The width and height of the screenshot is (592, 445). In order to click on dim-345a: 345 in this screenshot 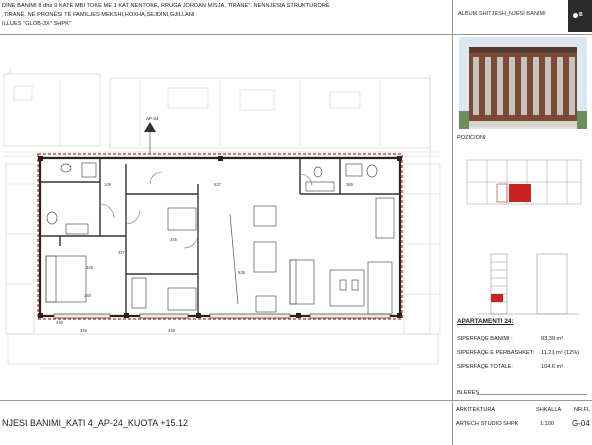, I will do `click(90, 267)`.